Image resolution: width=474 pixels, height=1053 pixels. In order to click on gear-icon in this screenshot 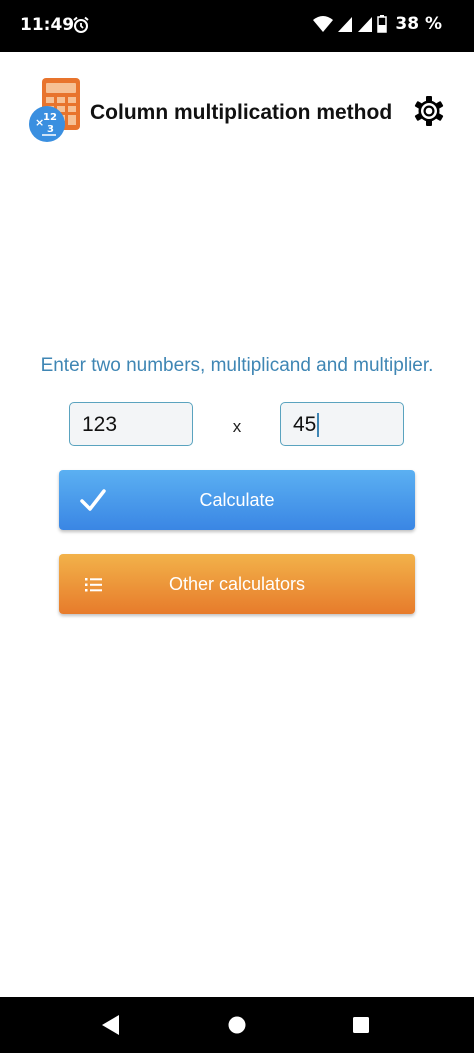, I will do `click(429, 111)`.